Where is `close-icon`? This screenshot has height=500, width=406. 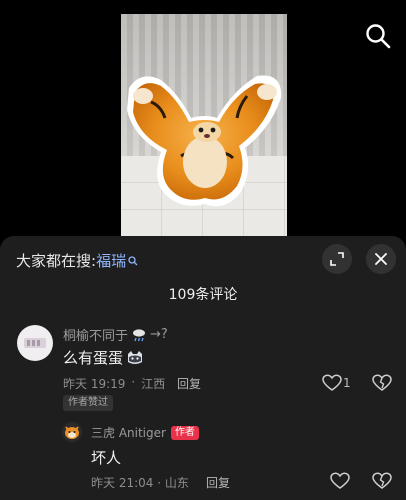 close-icon is located at coordinates (381, 259).